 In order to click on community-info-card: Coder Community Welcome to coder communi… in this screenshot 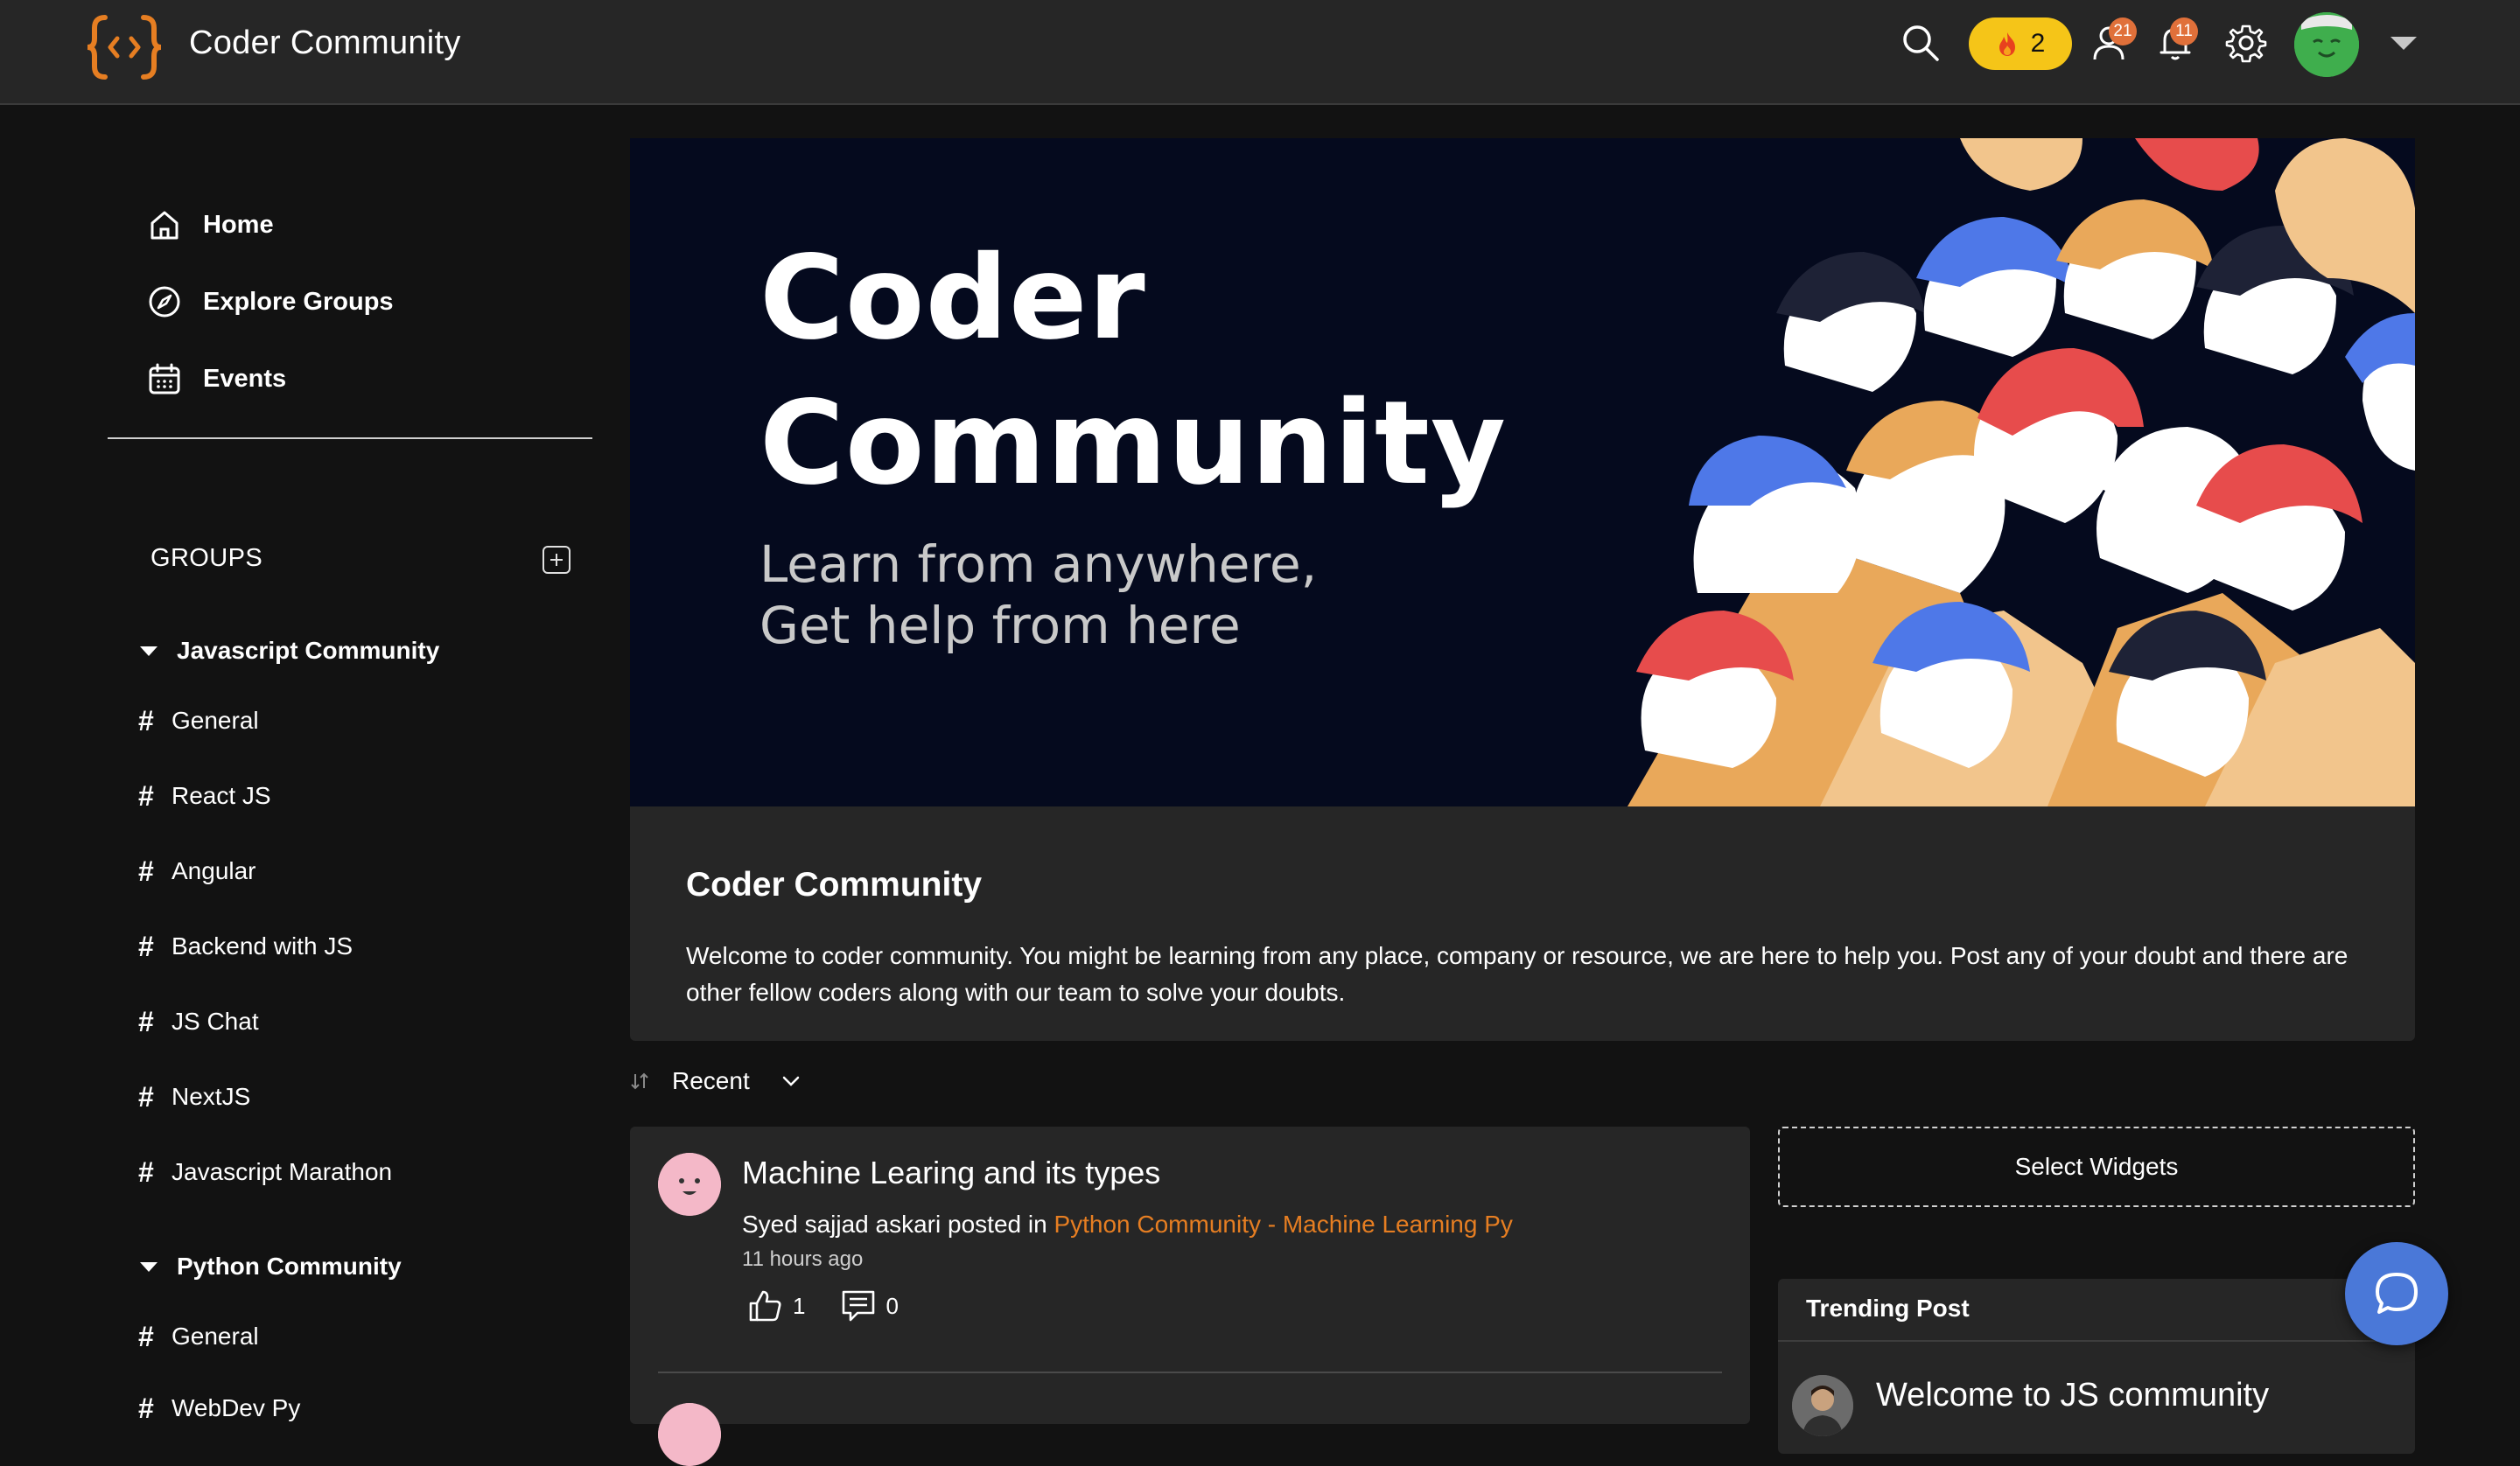, I will do `click(1522, 924)`.